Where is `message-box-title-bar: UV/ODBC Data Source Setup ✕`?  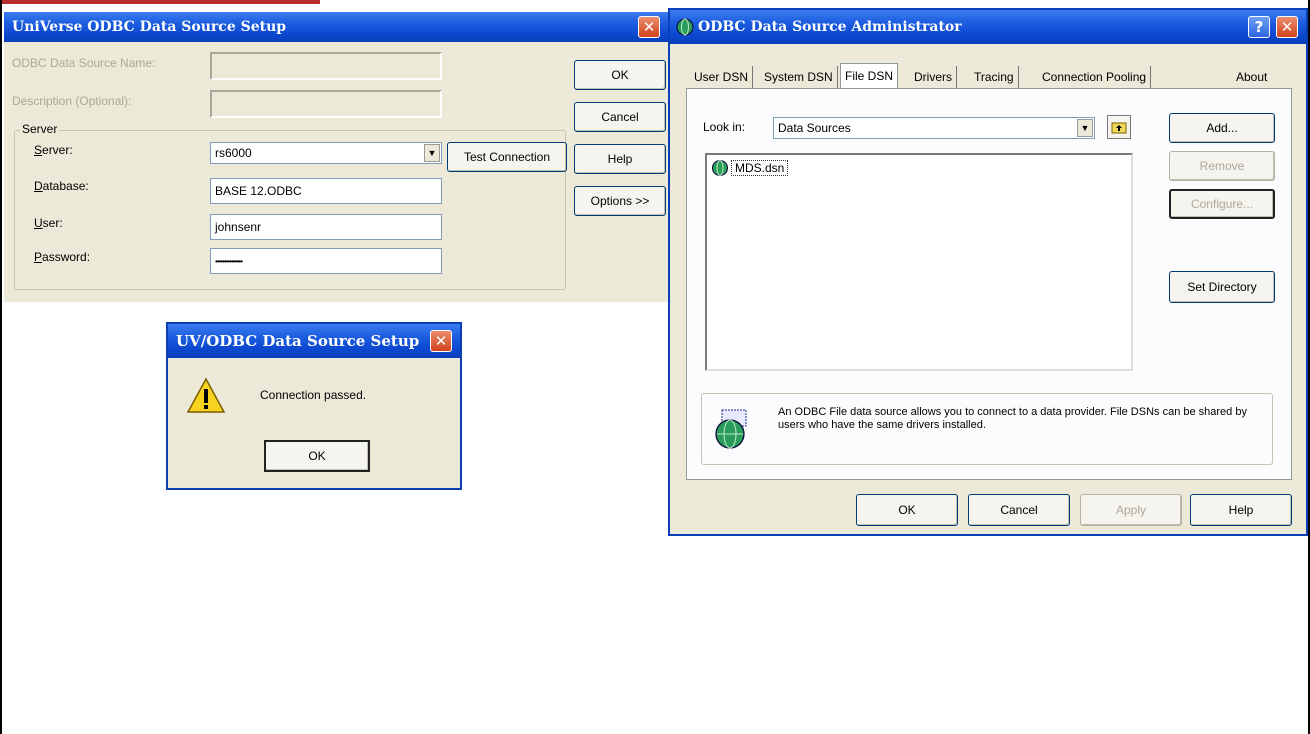 message-box-title-bar: UV/ODBC Data Source Setup ✕ is located at coordinates (314, 341).